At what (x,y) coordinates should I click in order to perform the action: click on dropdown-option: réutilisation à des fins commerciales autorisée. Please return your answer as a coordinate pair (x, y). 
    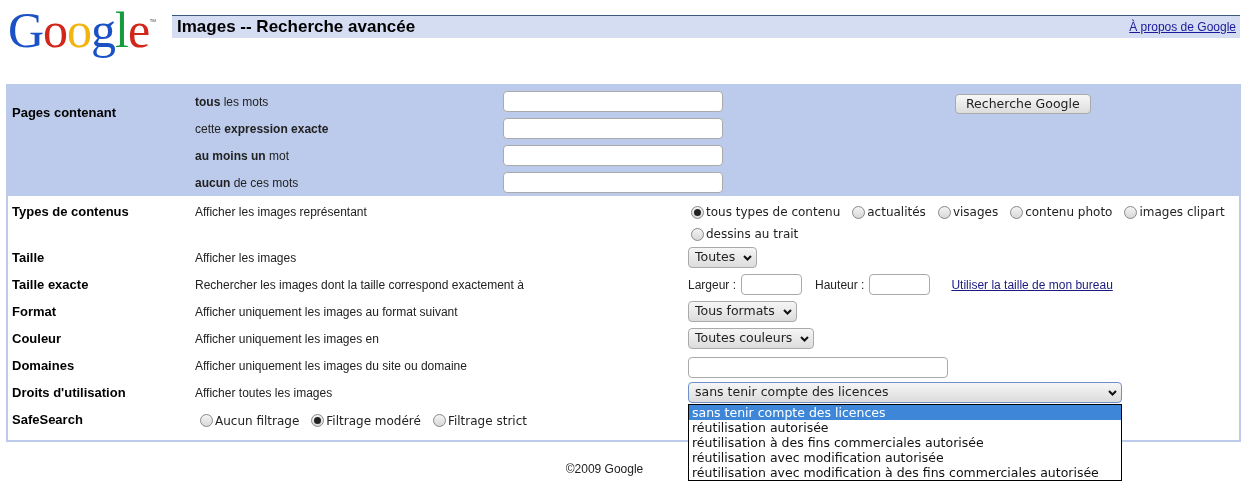
    Looking at the image, I should click on (905, 442).